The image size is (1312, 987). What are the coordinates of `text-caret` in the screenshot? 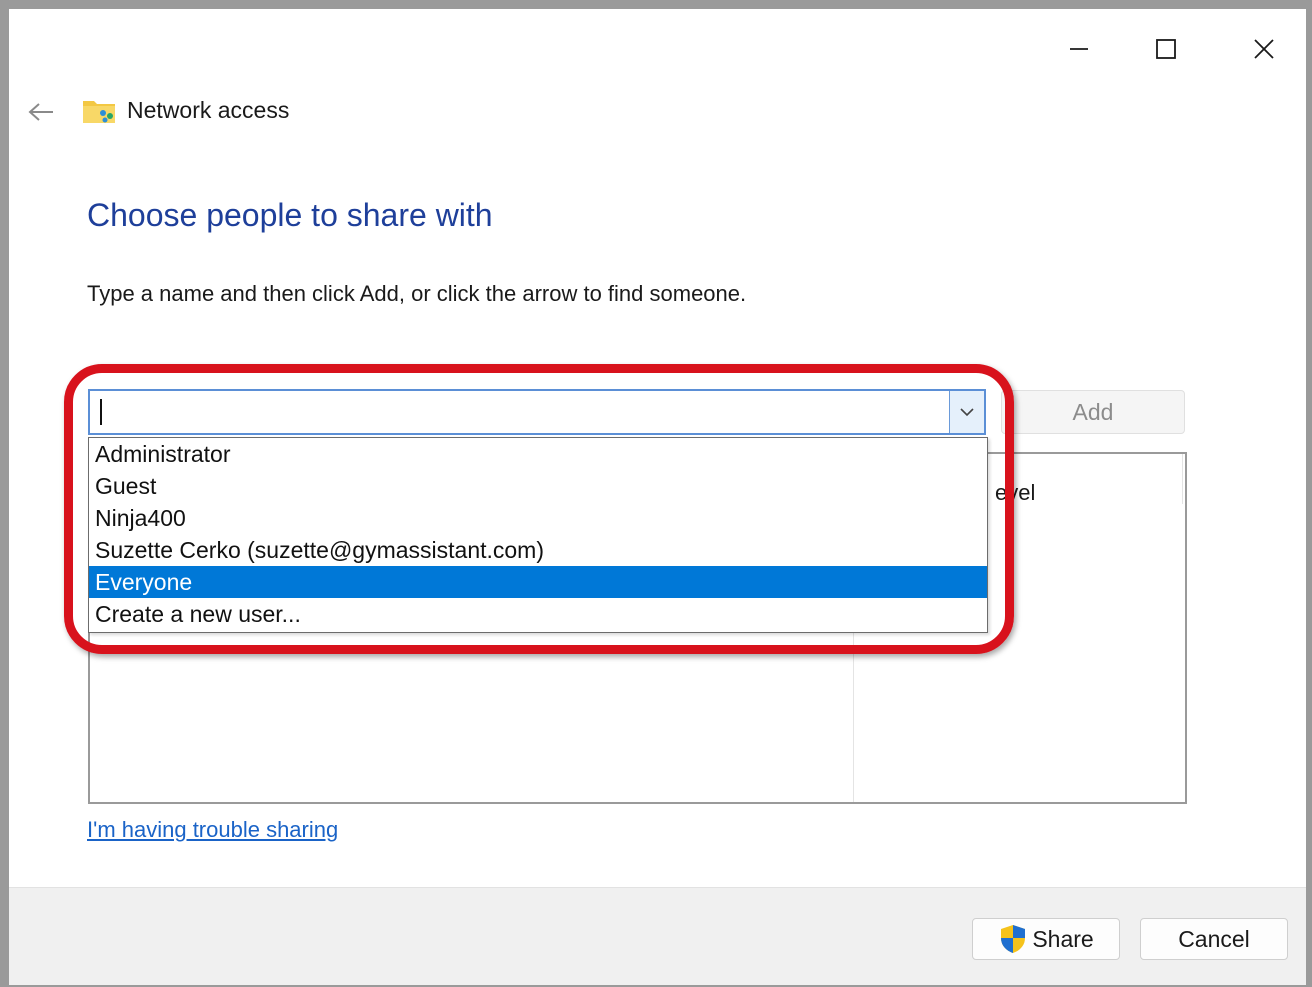 It's located at (101, 412).